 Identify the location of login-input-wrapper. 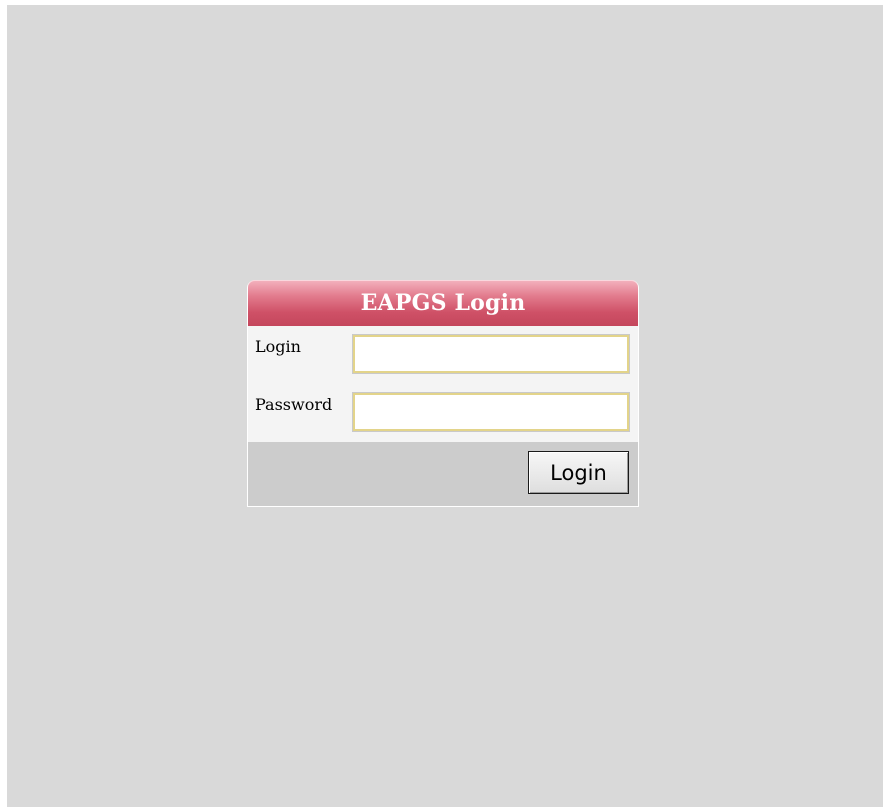
(491, 350).